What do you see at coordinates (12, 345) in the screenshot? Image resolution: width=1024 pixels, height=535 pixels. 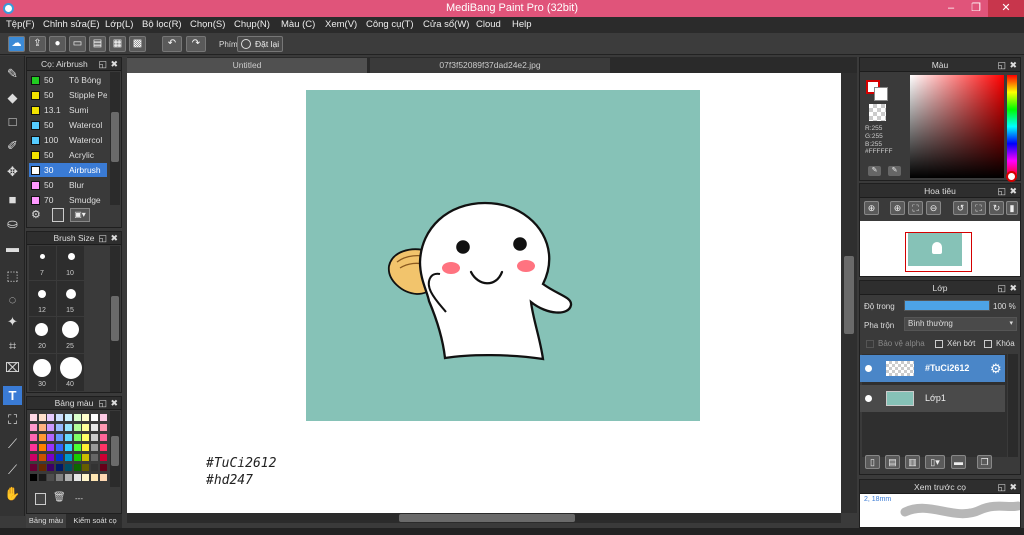 I see `select-pen-icon: ⌗` at bounding box center [12, 345].